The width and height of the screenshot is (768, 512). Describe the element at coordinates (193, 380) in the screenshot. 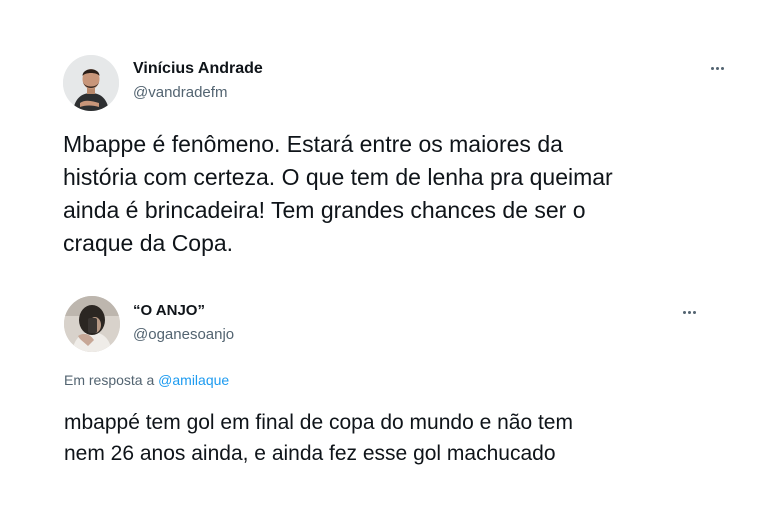

I see `reply-mention-link: @amilaque` at that location.